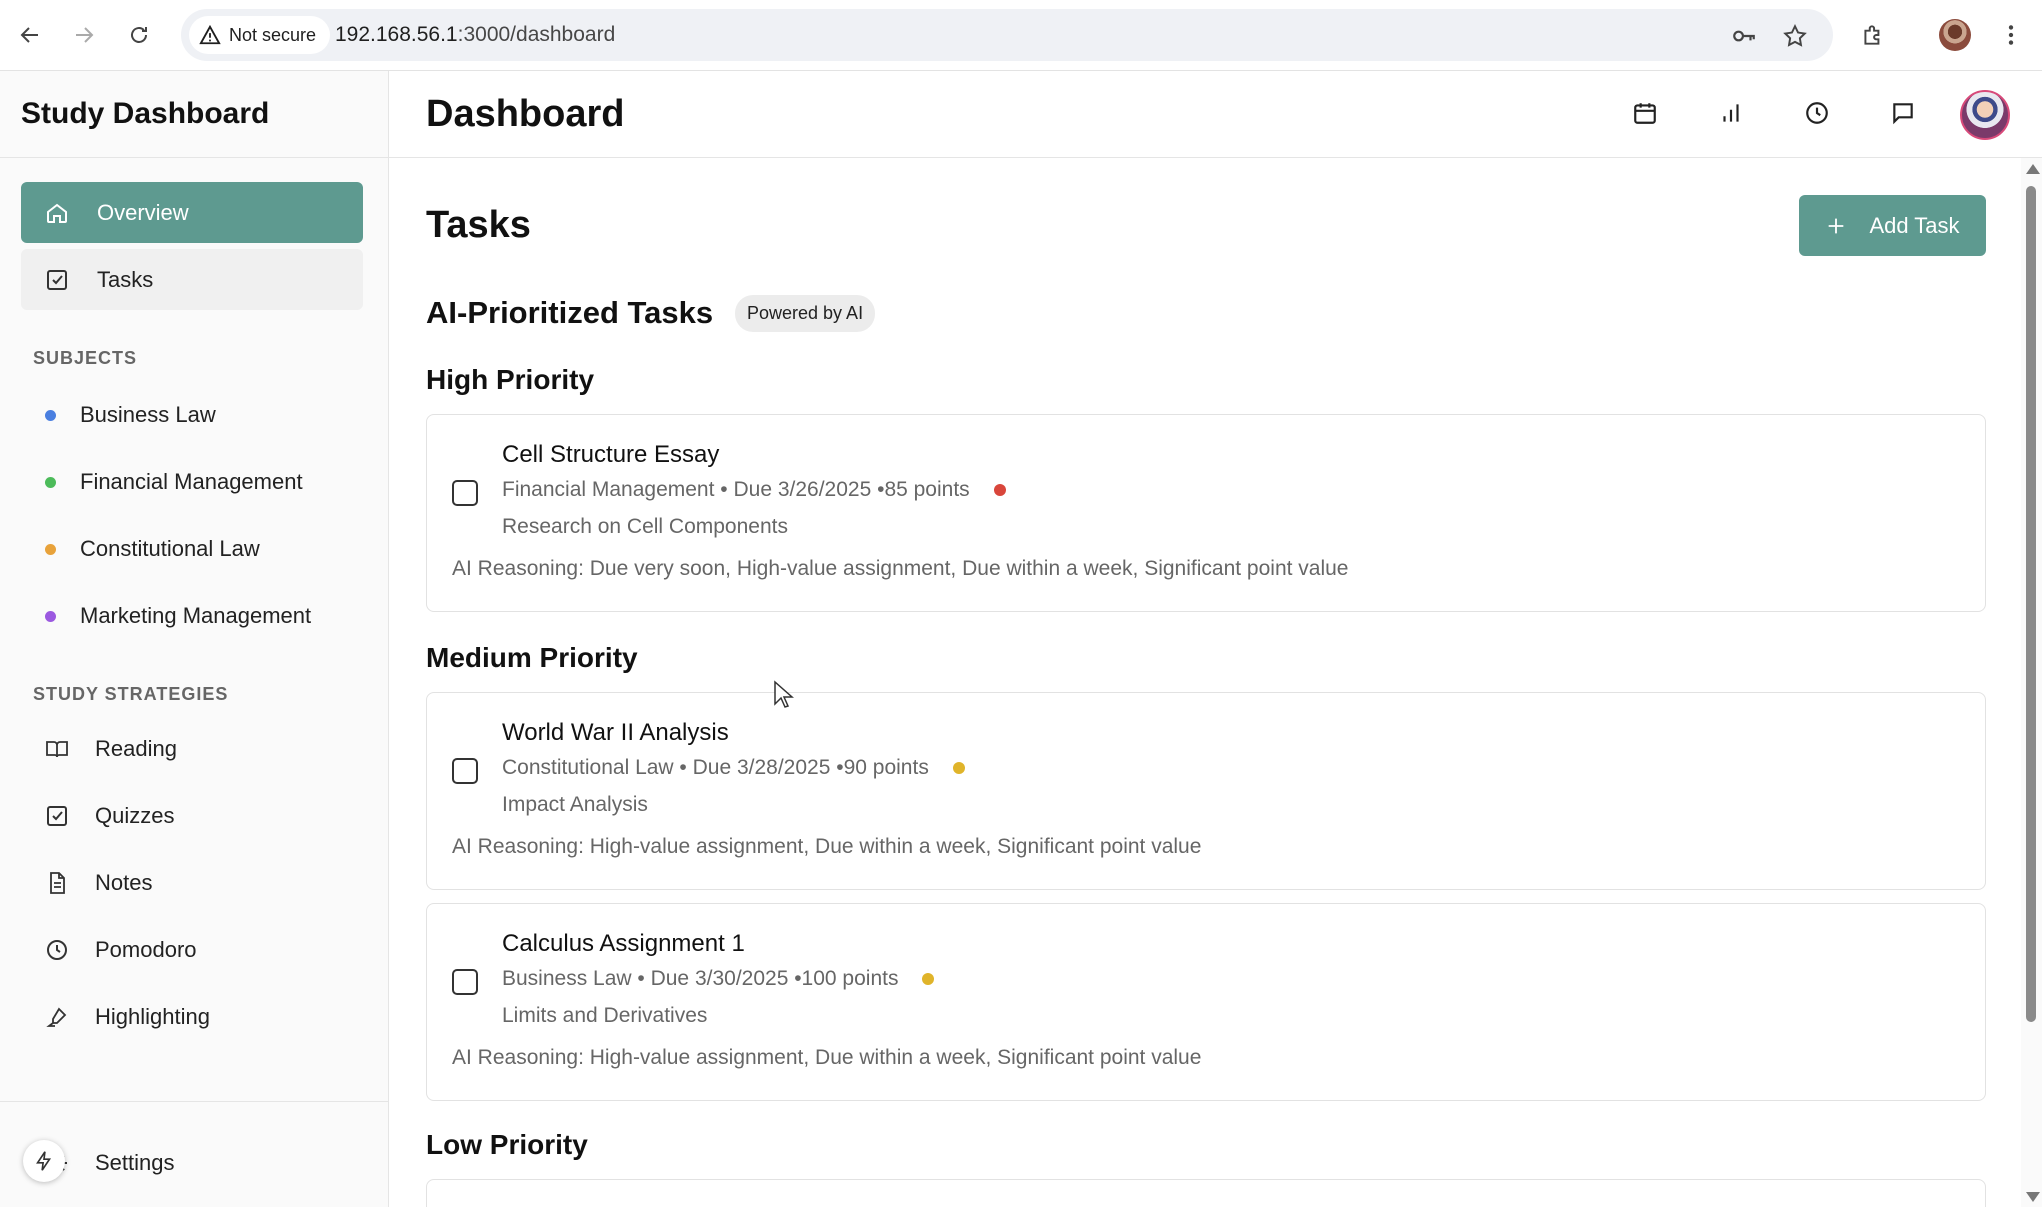  I want to click on address-bar: Not secure 192.168.56.1:3000/dashboard, so click(1007, 35).